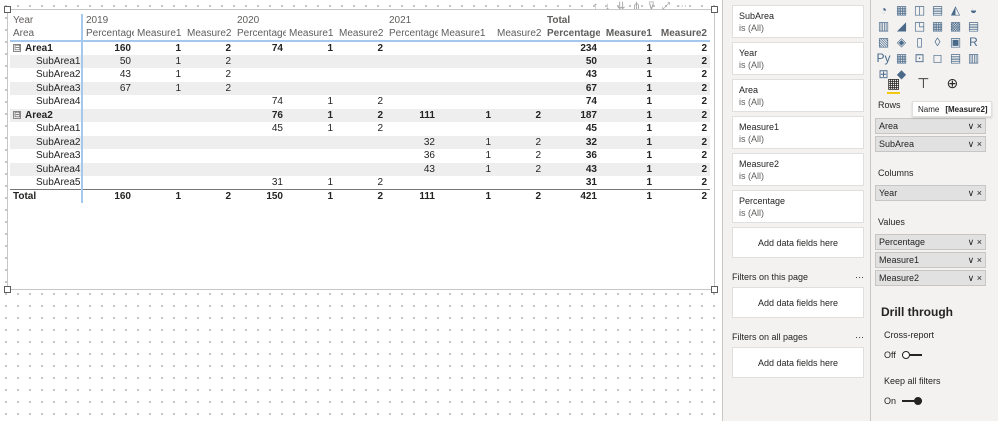  What do you see at coordinates (46, 142) in the screenshot?
I see `row-header: SubArea2` at bounding box center [46, 142].